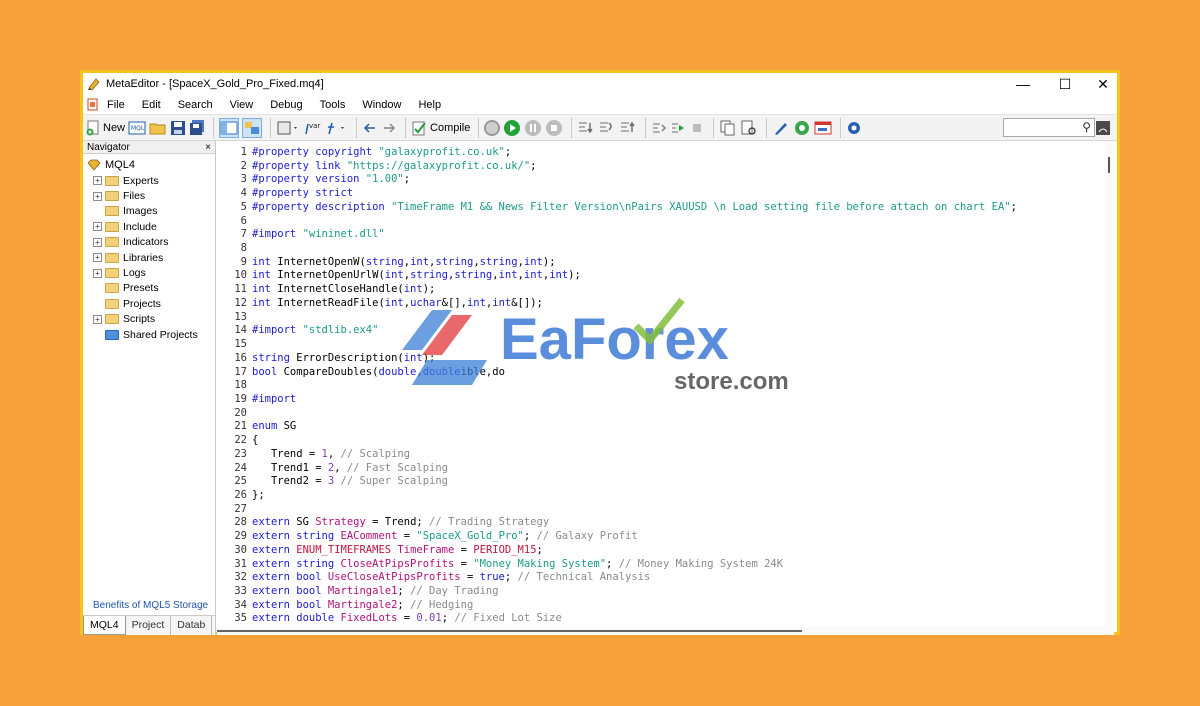 The height and width of the screenshot is (706, 1200). I want to click on navigator-close-icon: ×, so click(208, 147).